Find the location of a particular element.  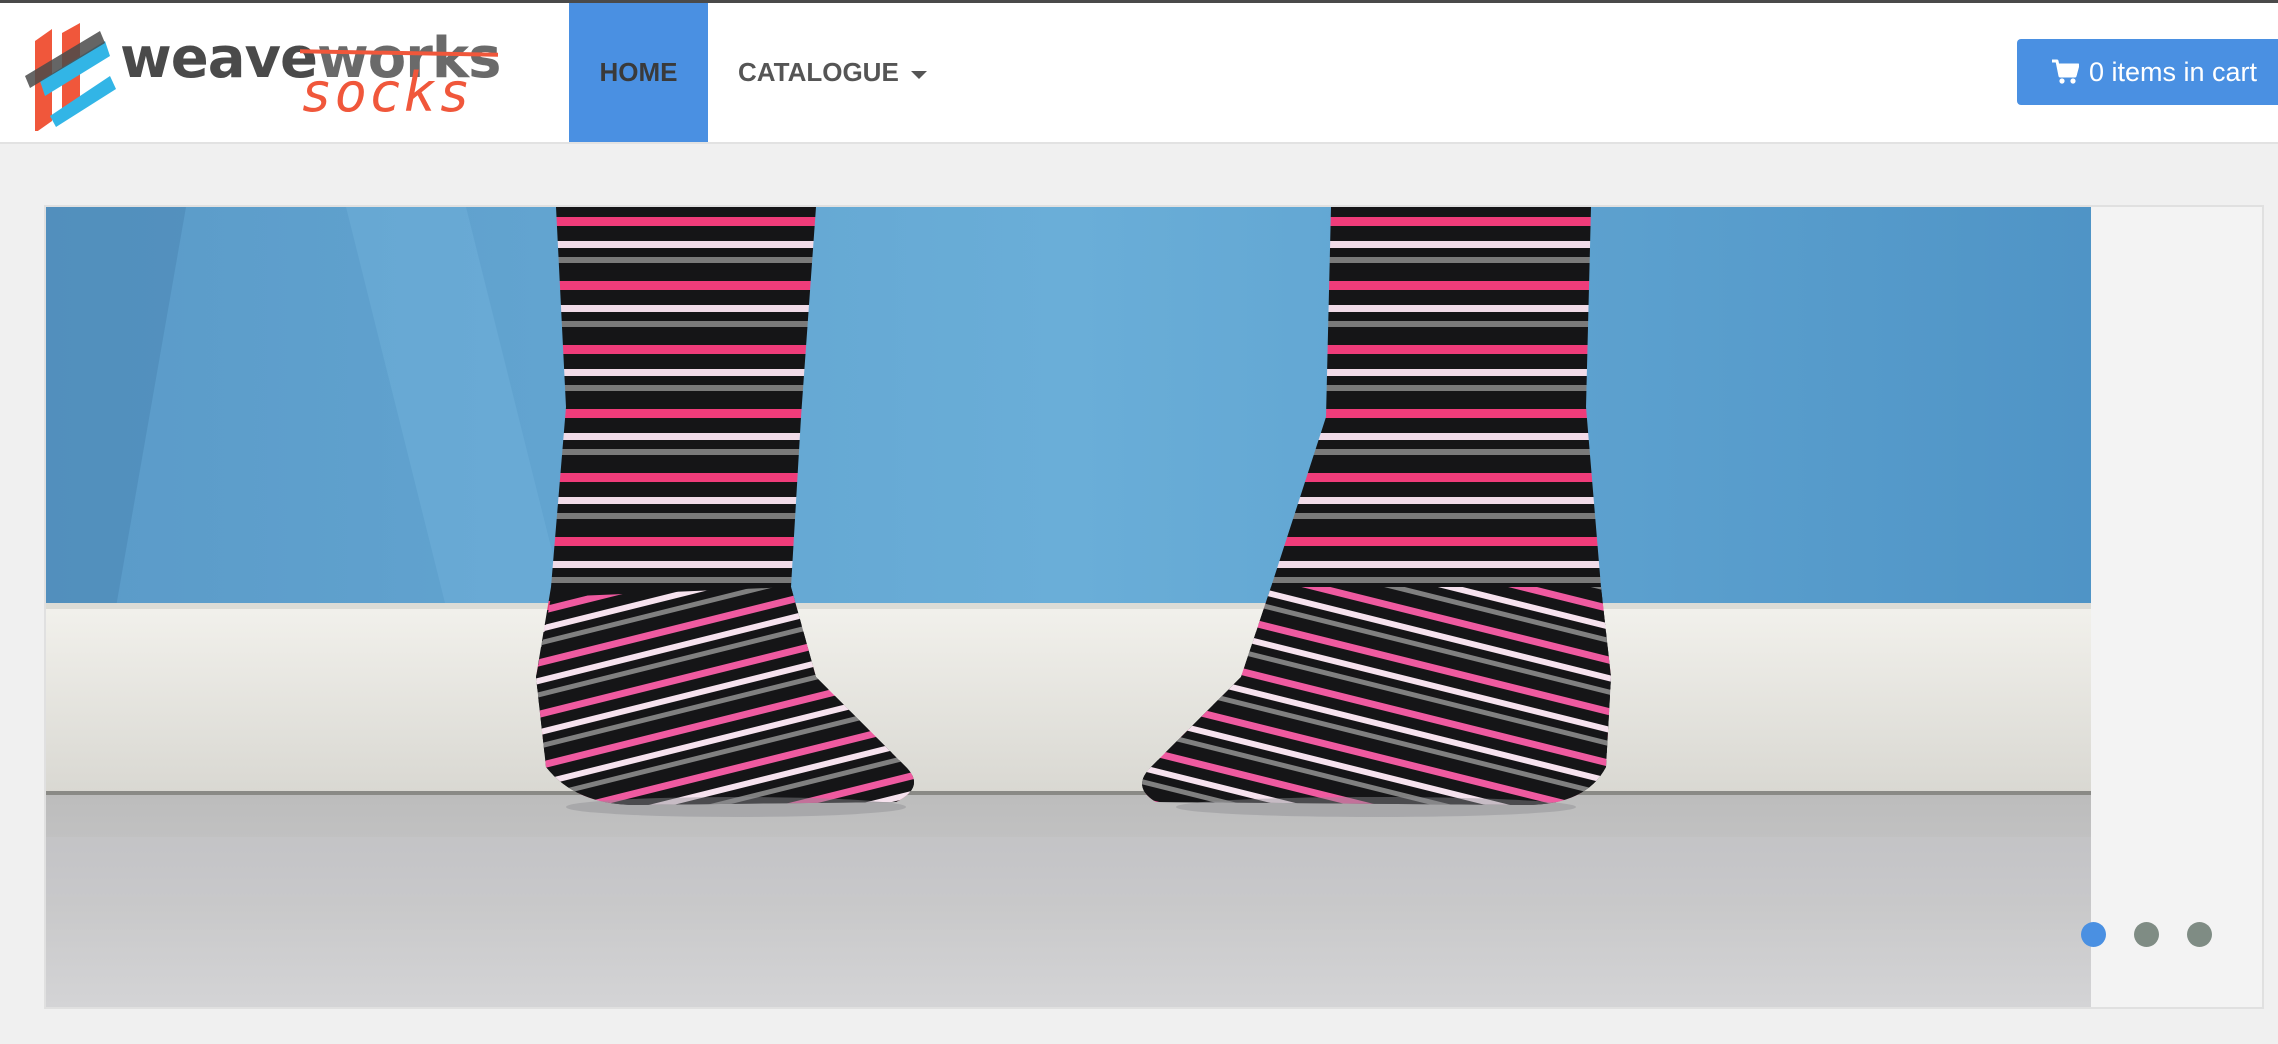

cart-label: 0 items in cart is located at coordinates (2173, 71).